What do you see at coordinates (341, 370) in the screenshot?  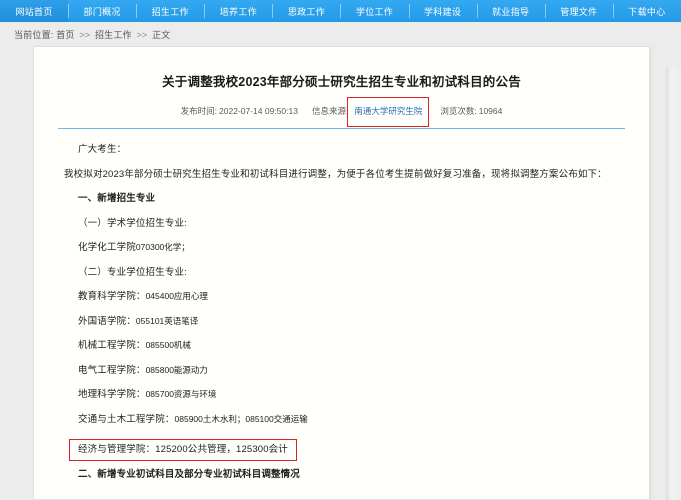 I see `professional-major-item: 电气工程学院：085800能源动力` at bounding box center [341, 370].